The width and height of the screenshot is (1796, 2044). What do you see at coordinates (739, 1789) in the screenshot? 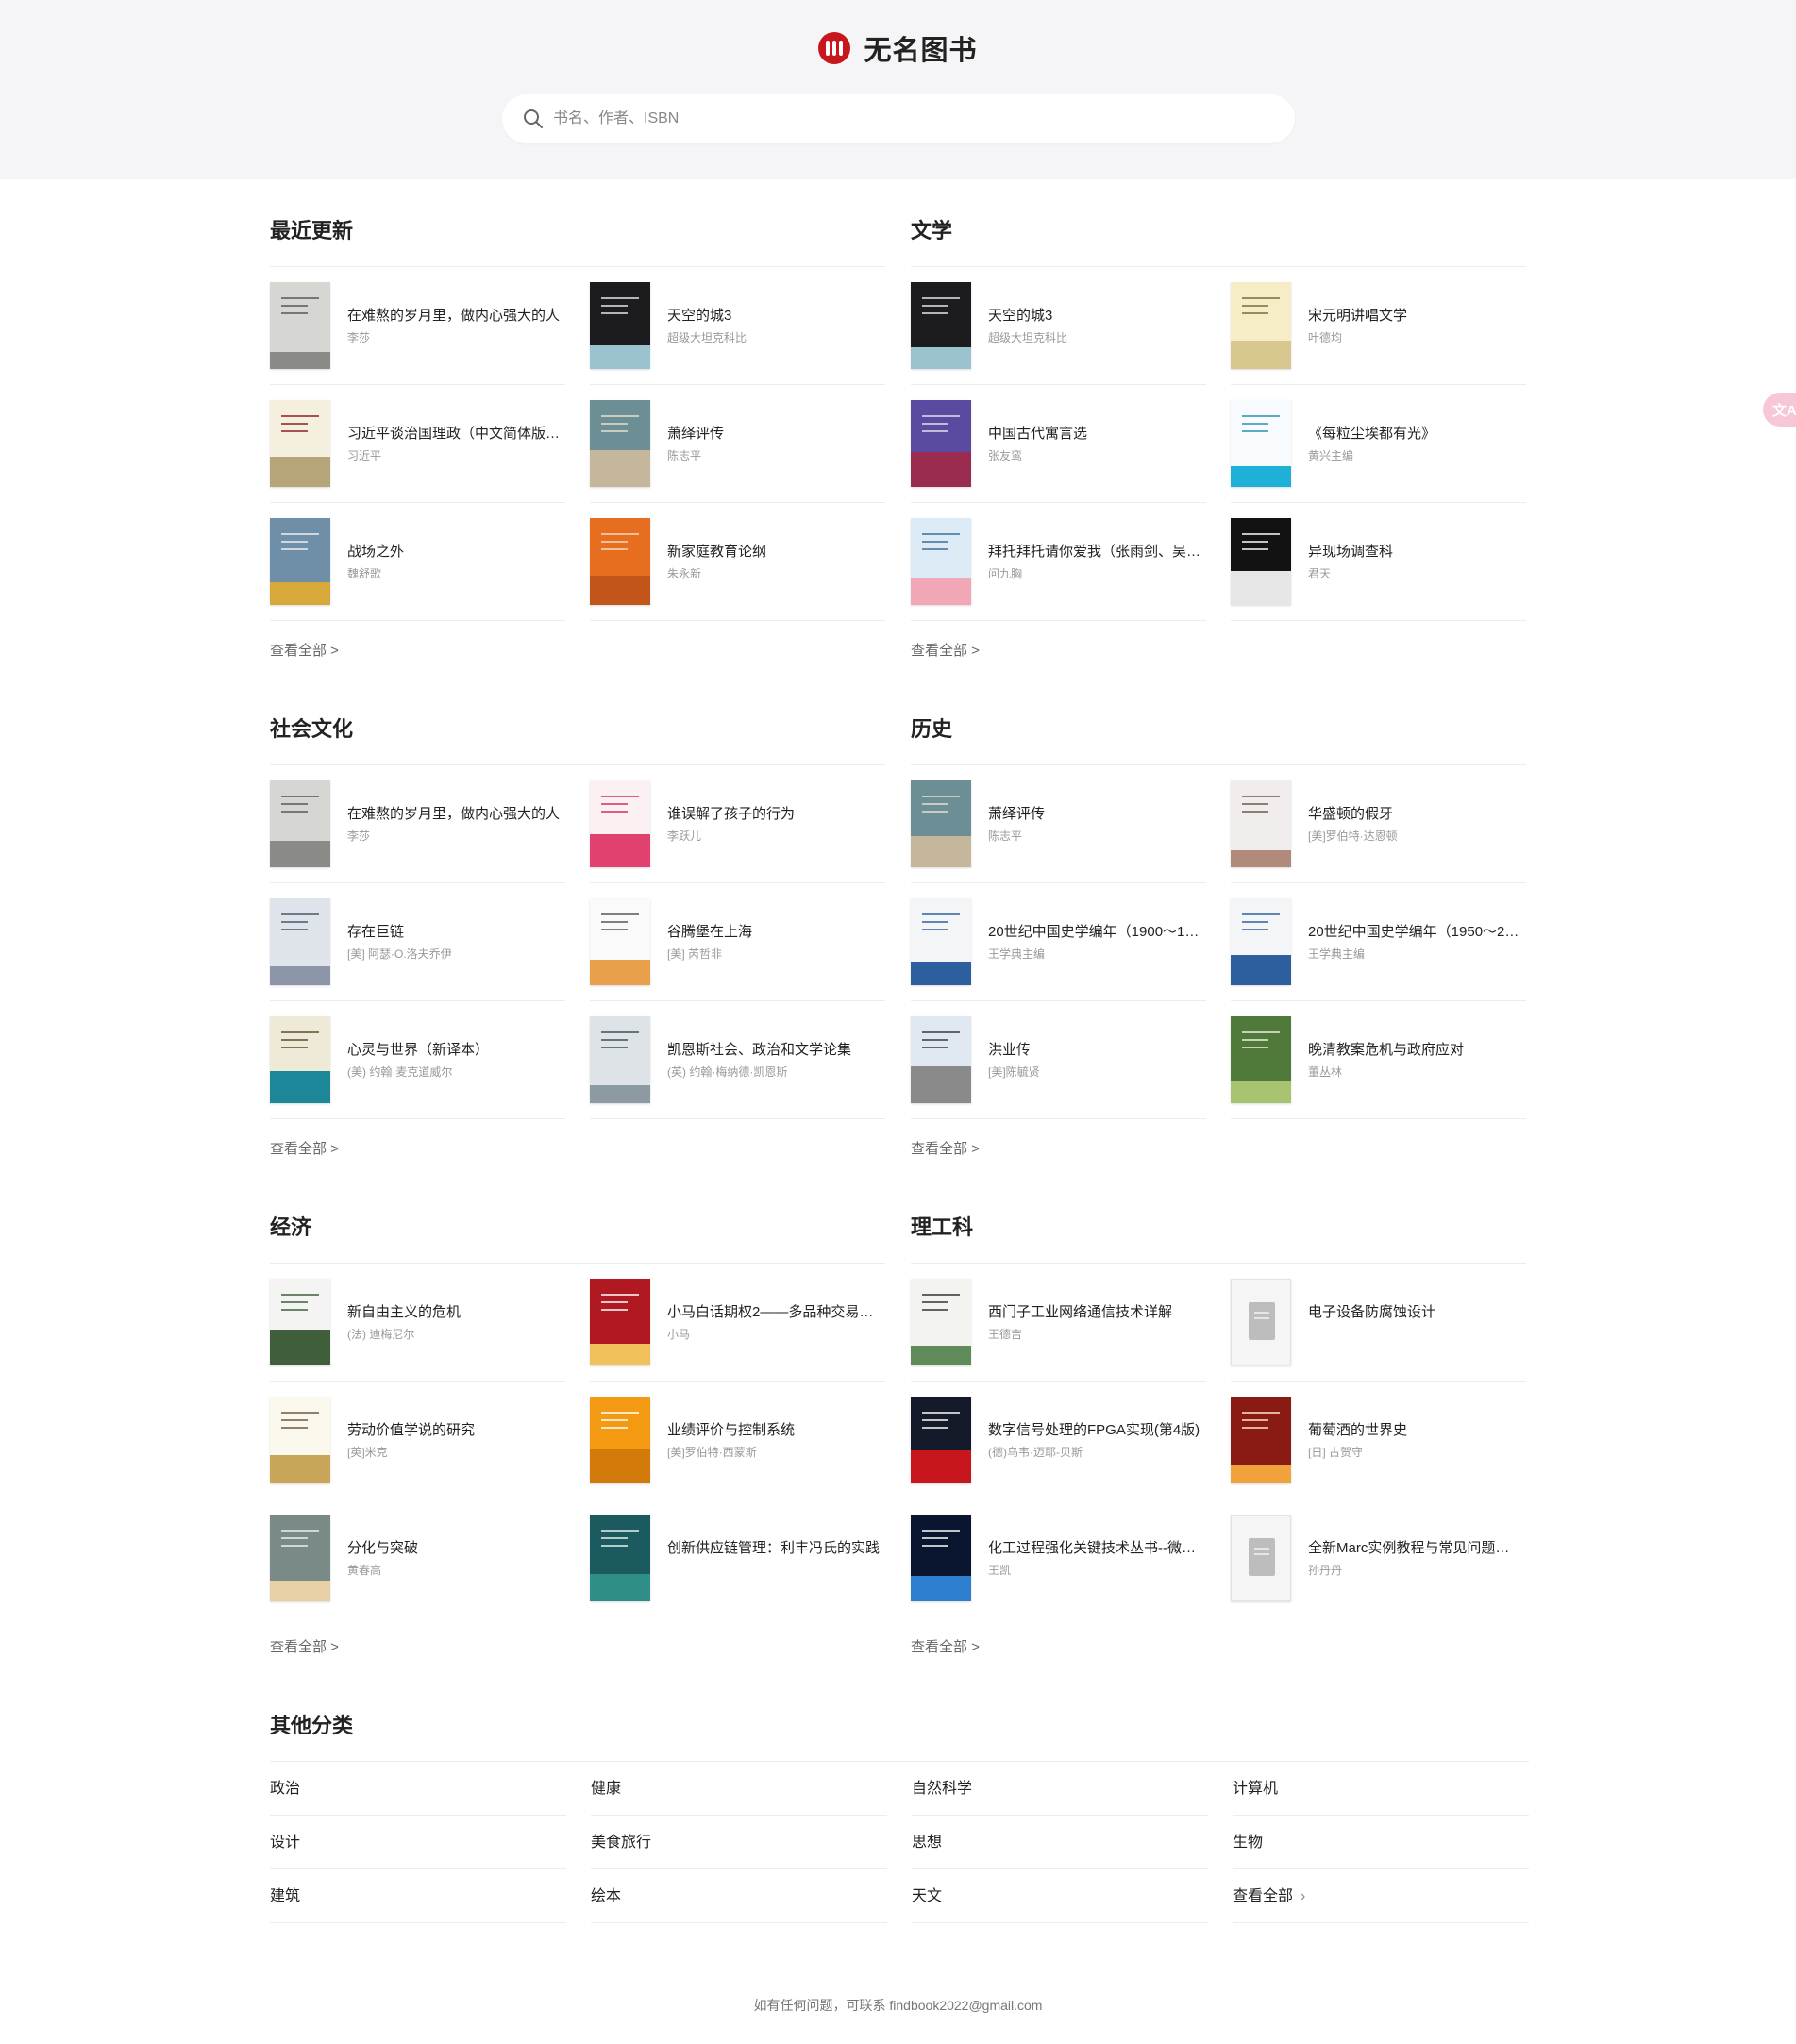
I see `category-link: 健康` at bounding box center [739, 1789].